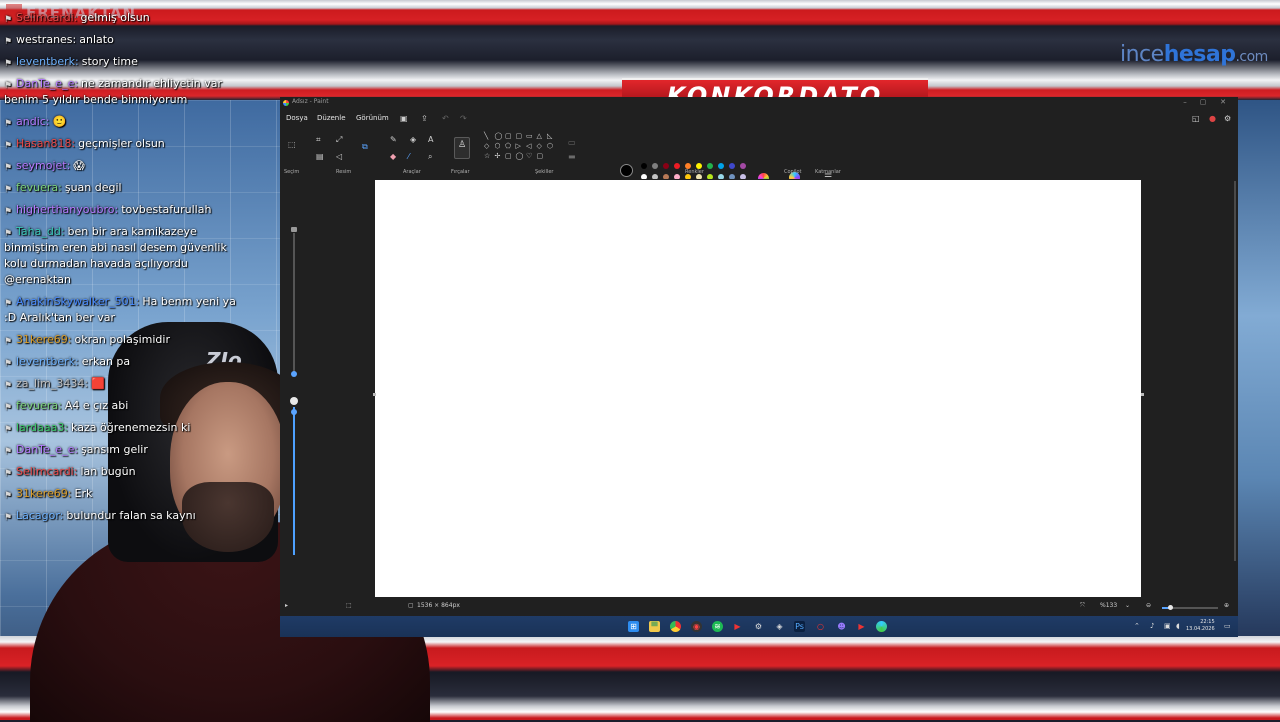  I want to click on start-menu-icon: ⊞, so click(633, 626).